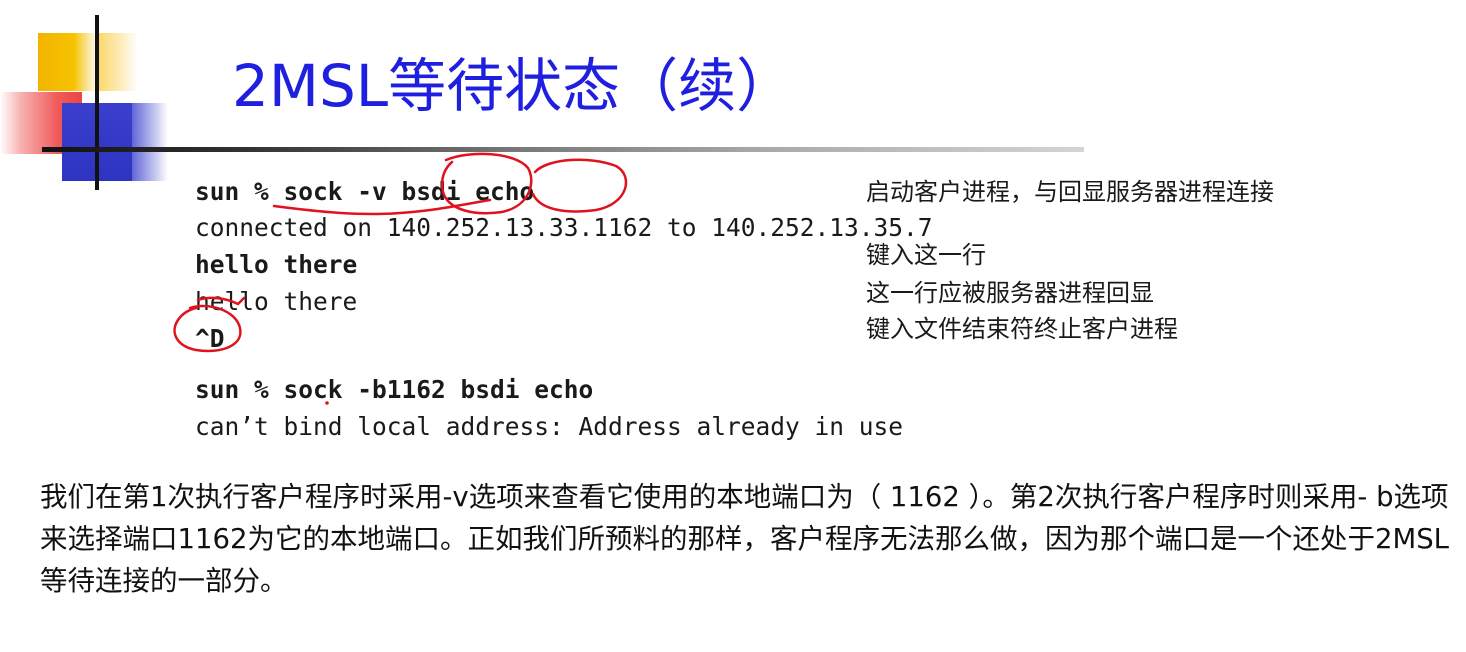  I want to click on logo-vertical-rule, so click(97, 102).